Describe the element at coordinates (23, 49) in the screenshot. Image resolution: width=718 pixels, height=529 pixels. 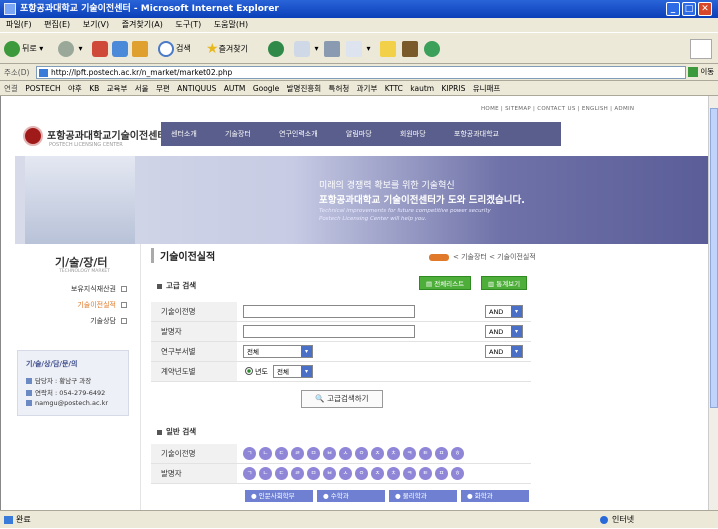
I see `back-button: 뒤로 ▾` at that location.